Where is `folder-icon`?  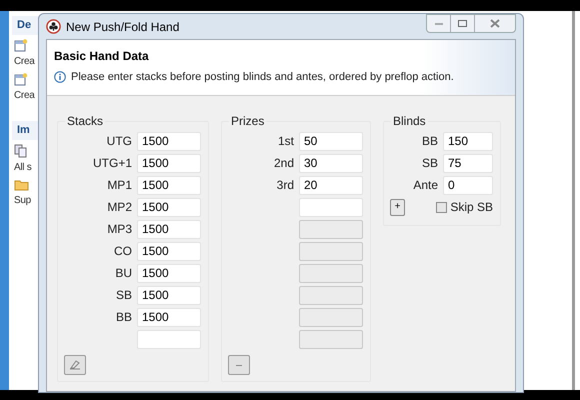 folder-icon is located at coordinates (21, 185).